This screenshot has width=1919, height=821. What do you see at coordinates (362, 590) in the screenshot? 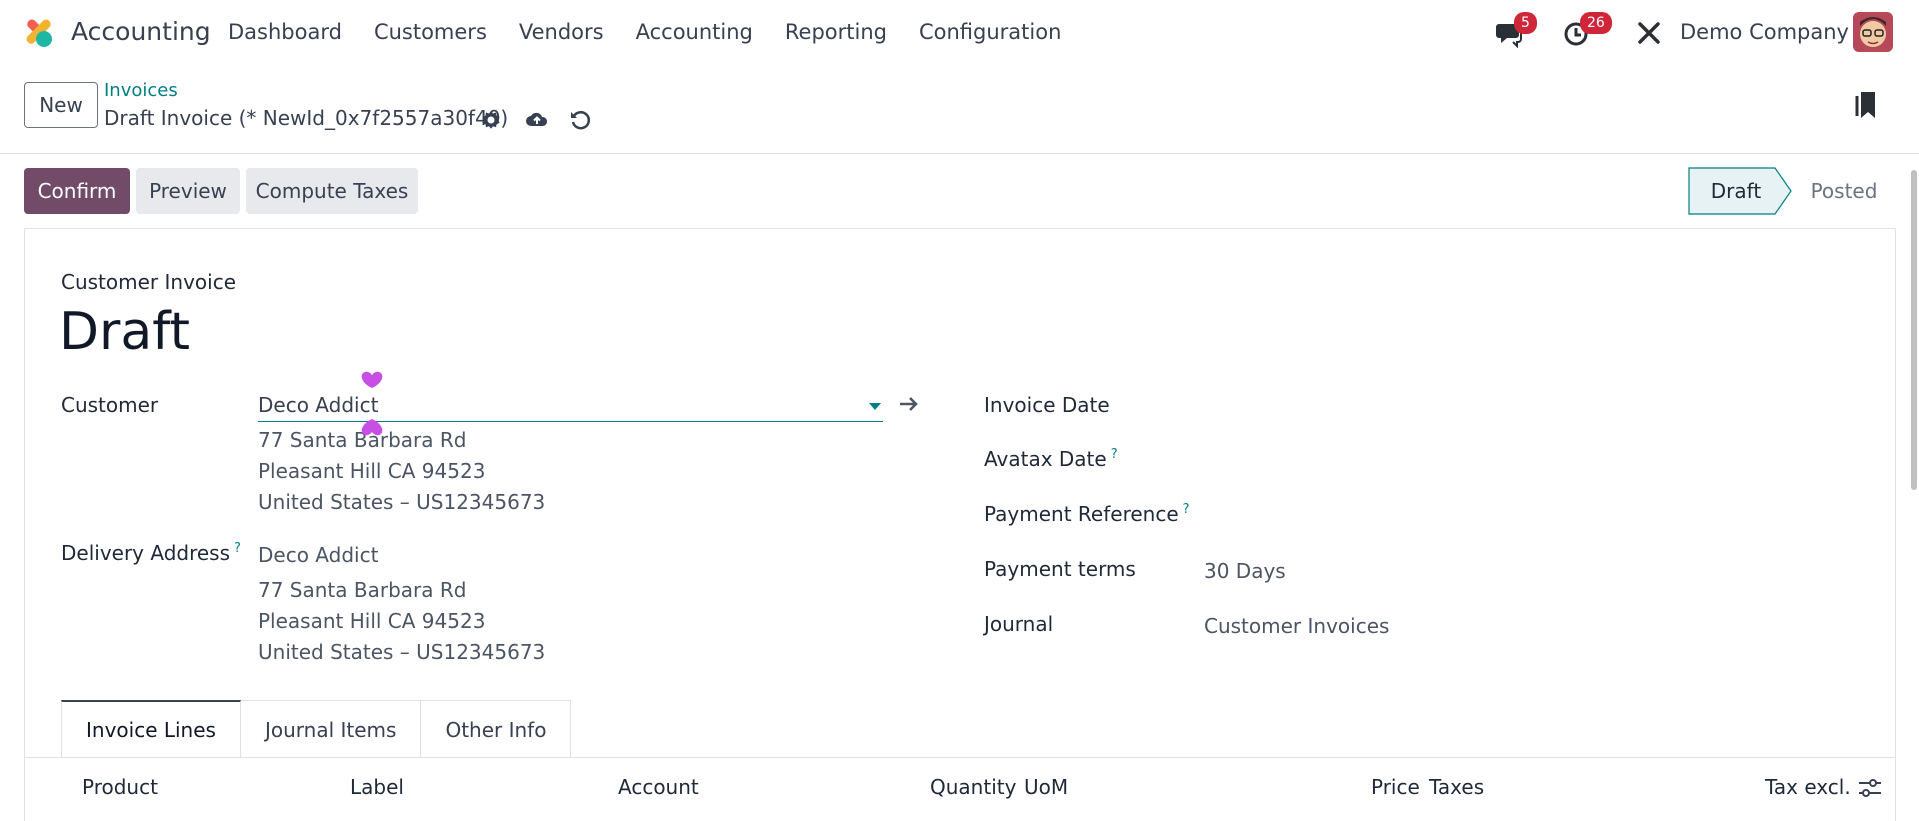
I see `delivery-address-line-1: 77 Santa Barbara Rd` at bounding box center [362, 590].